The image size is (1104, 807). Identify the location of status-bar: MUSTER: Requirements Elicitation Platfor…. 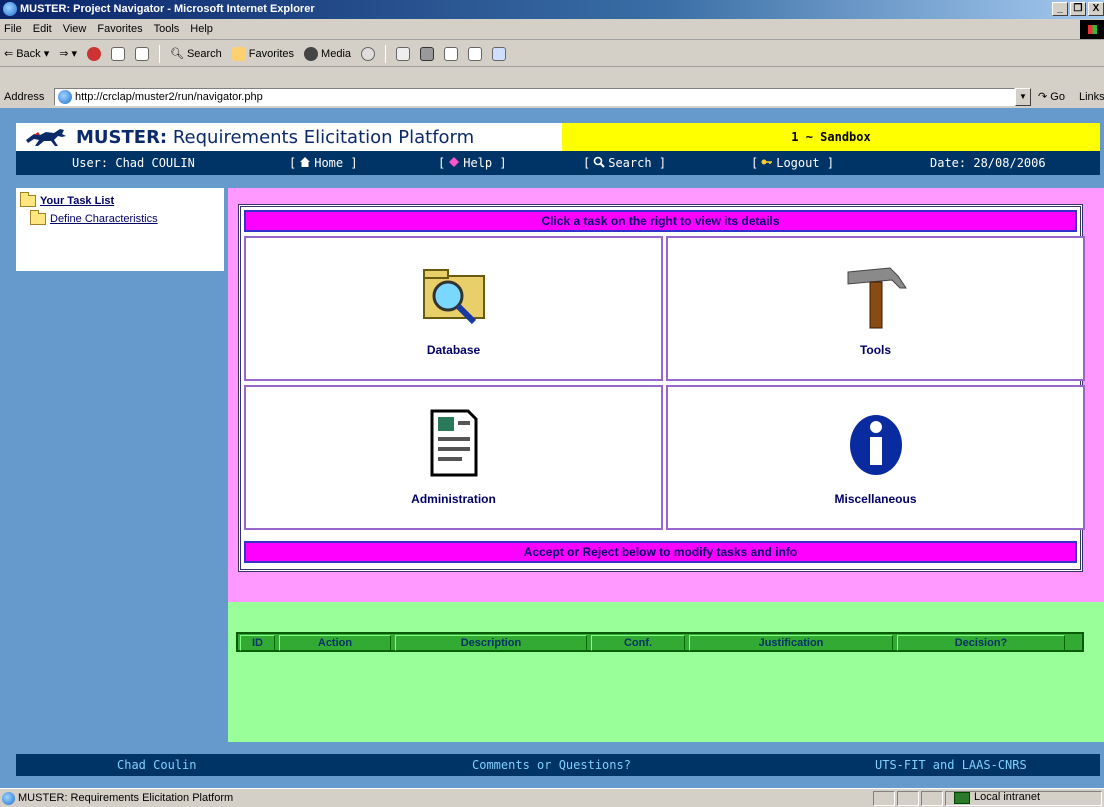
(552, 797).